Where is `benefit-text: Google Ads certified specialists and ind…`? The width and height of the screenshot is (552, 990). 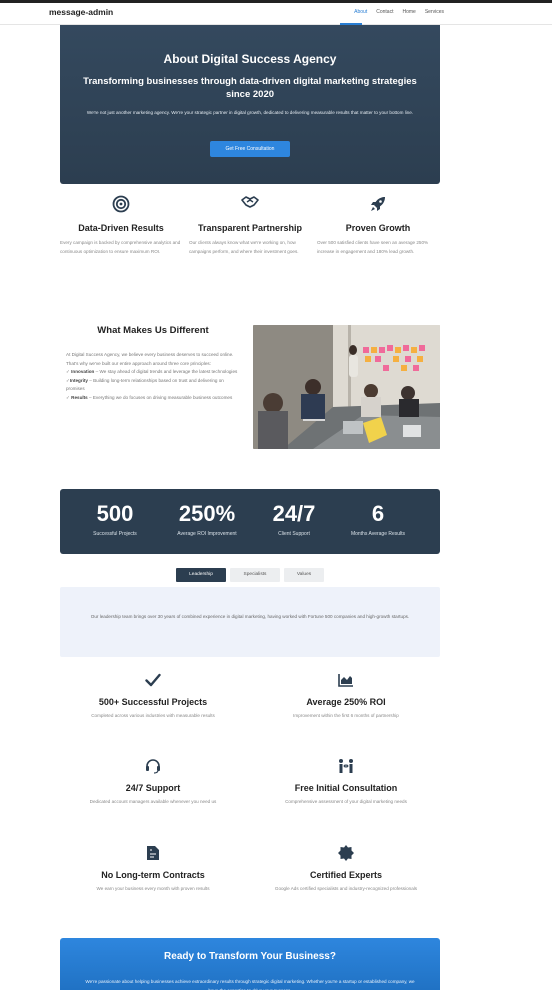
benefit-text: Google Ads certified specialists and ind… is located at coordinates (346, 888).